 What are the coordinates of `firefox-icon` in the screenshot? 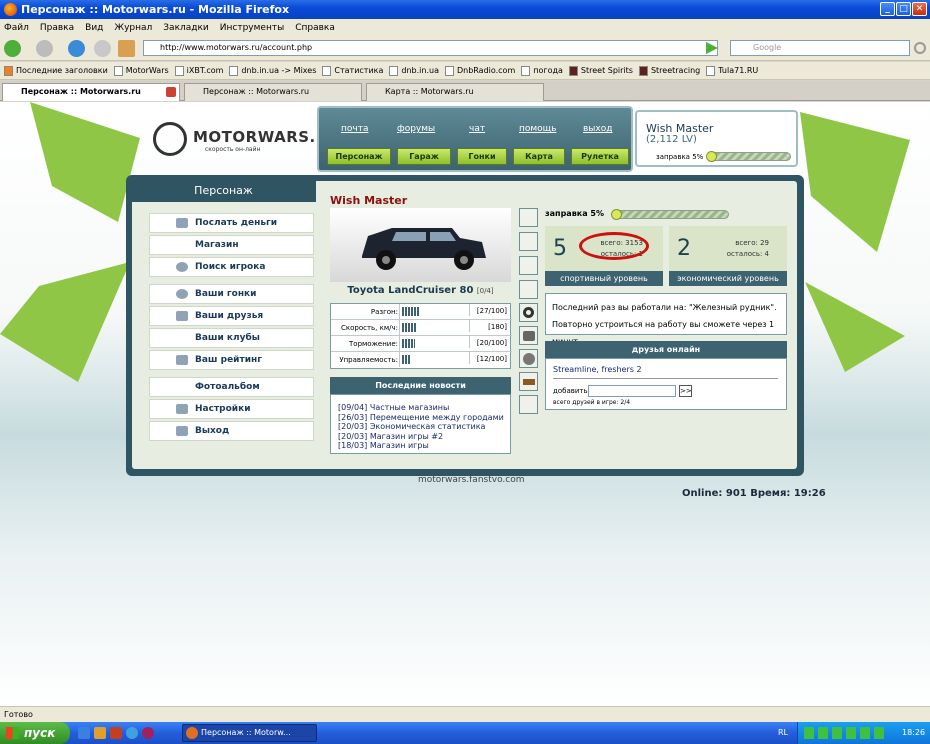 It's located at (192, 733).